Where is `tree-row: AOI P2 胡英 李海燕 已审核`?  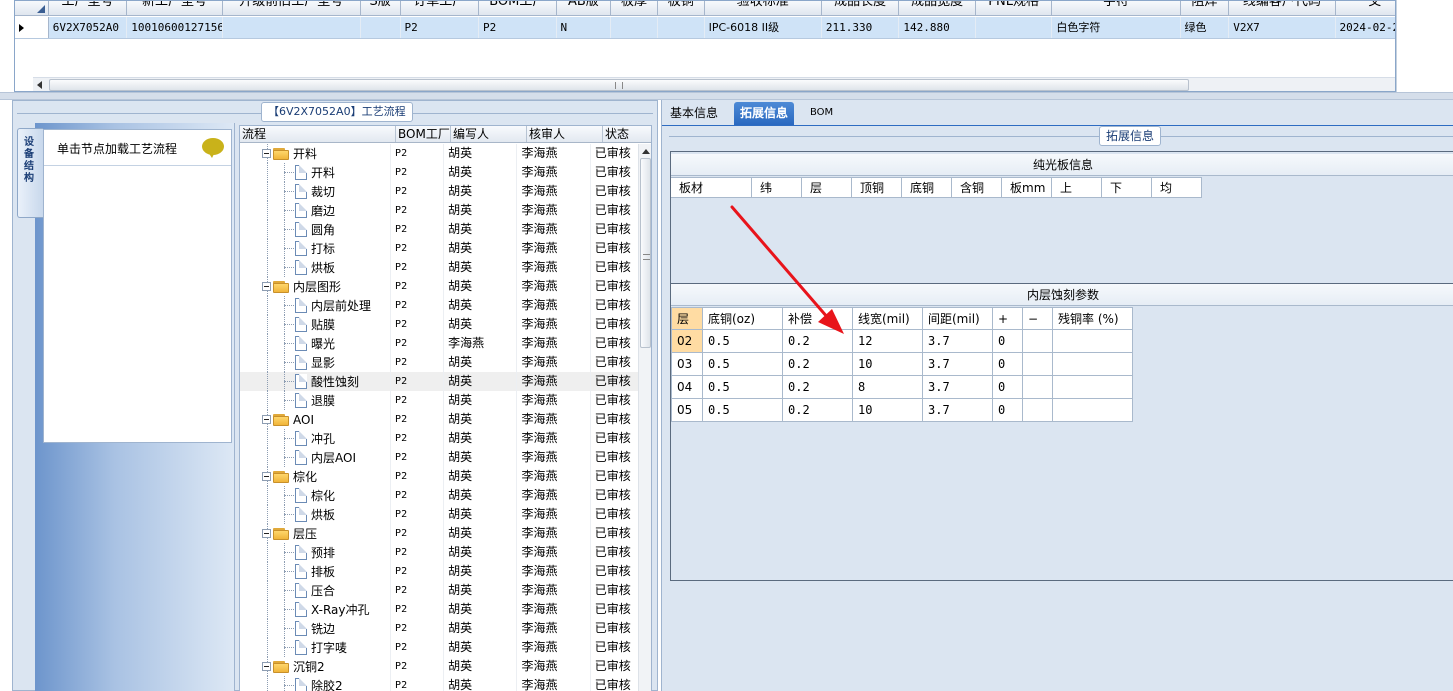 tree-row: AOI P2 胡英 李海燕 已审核 is located at coordinates (439, 419).